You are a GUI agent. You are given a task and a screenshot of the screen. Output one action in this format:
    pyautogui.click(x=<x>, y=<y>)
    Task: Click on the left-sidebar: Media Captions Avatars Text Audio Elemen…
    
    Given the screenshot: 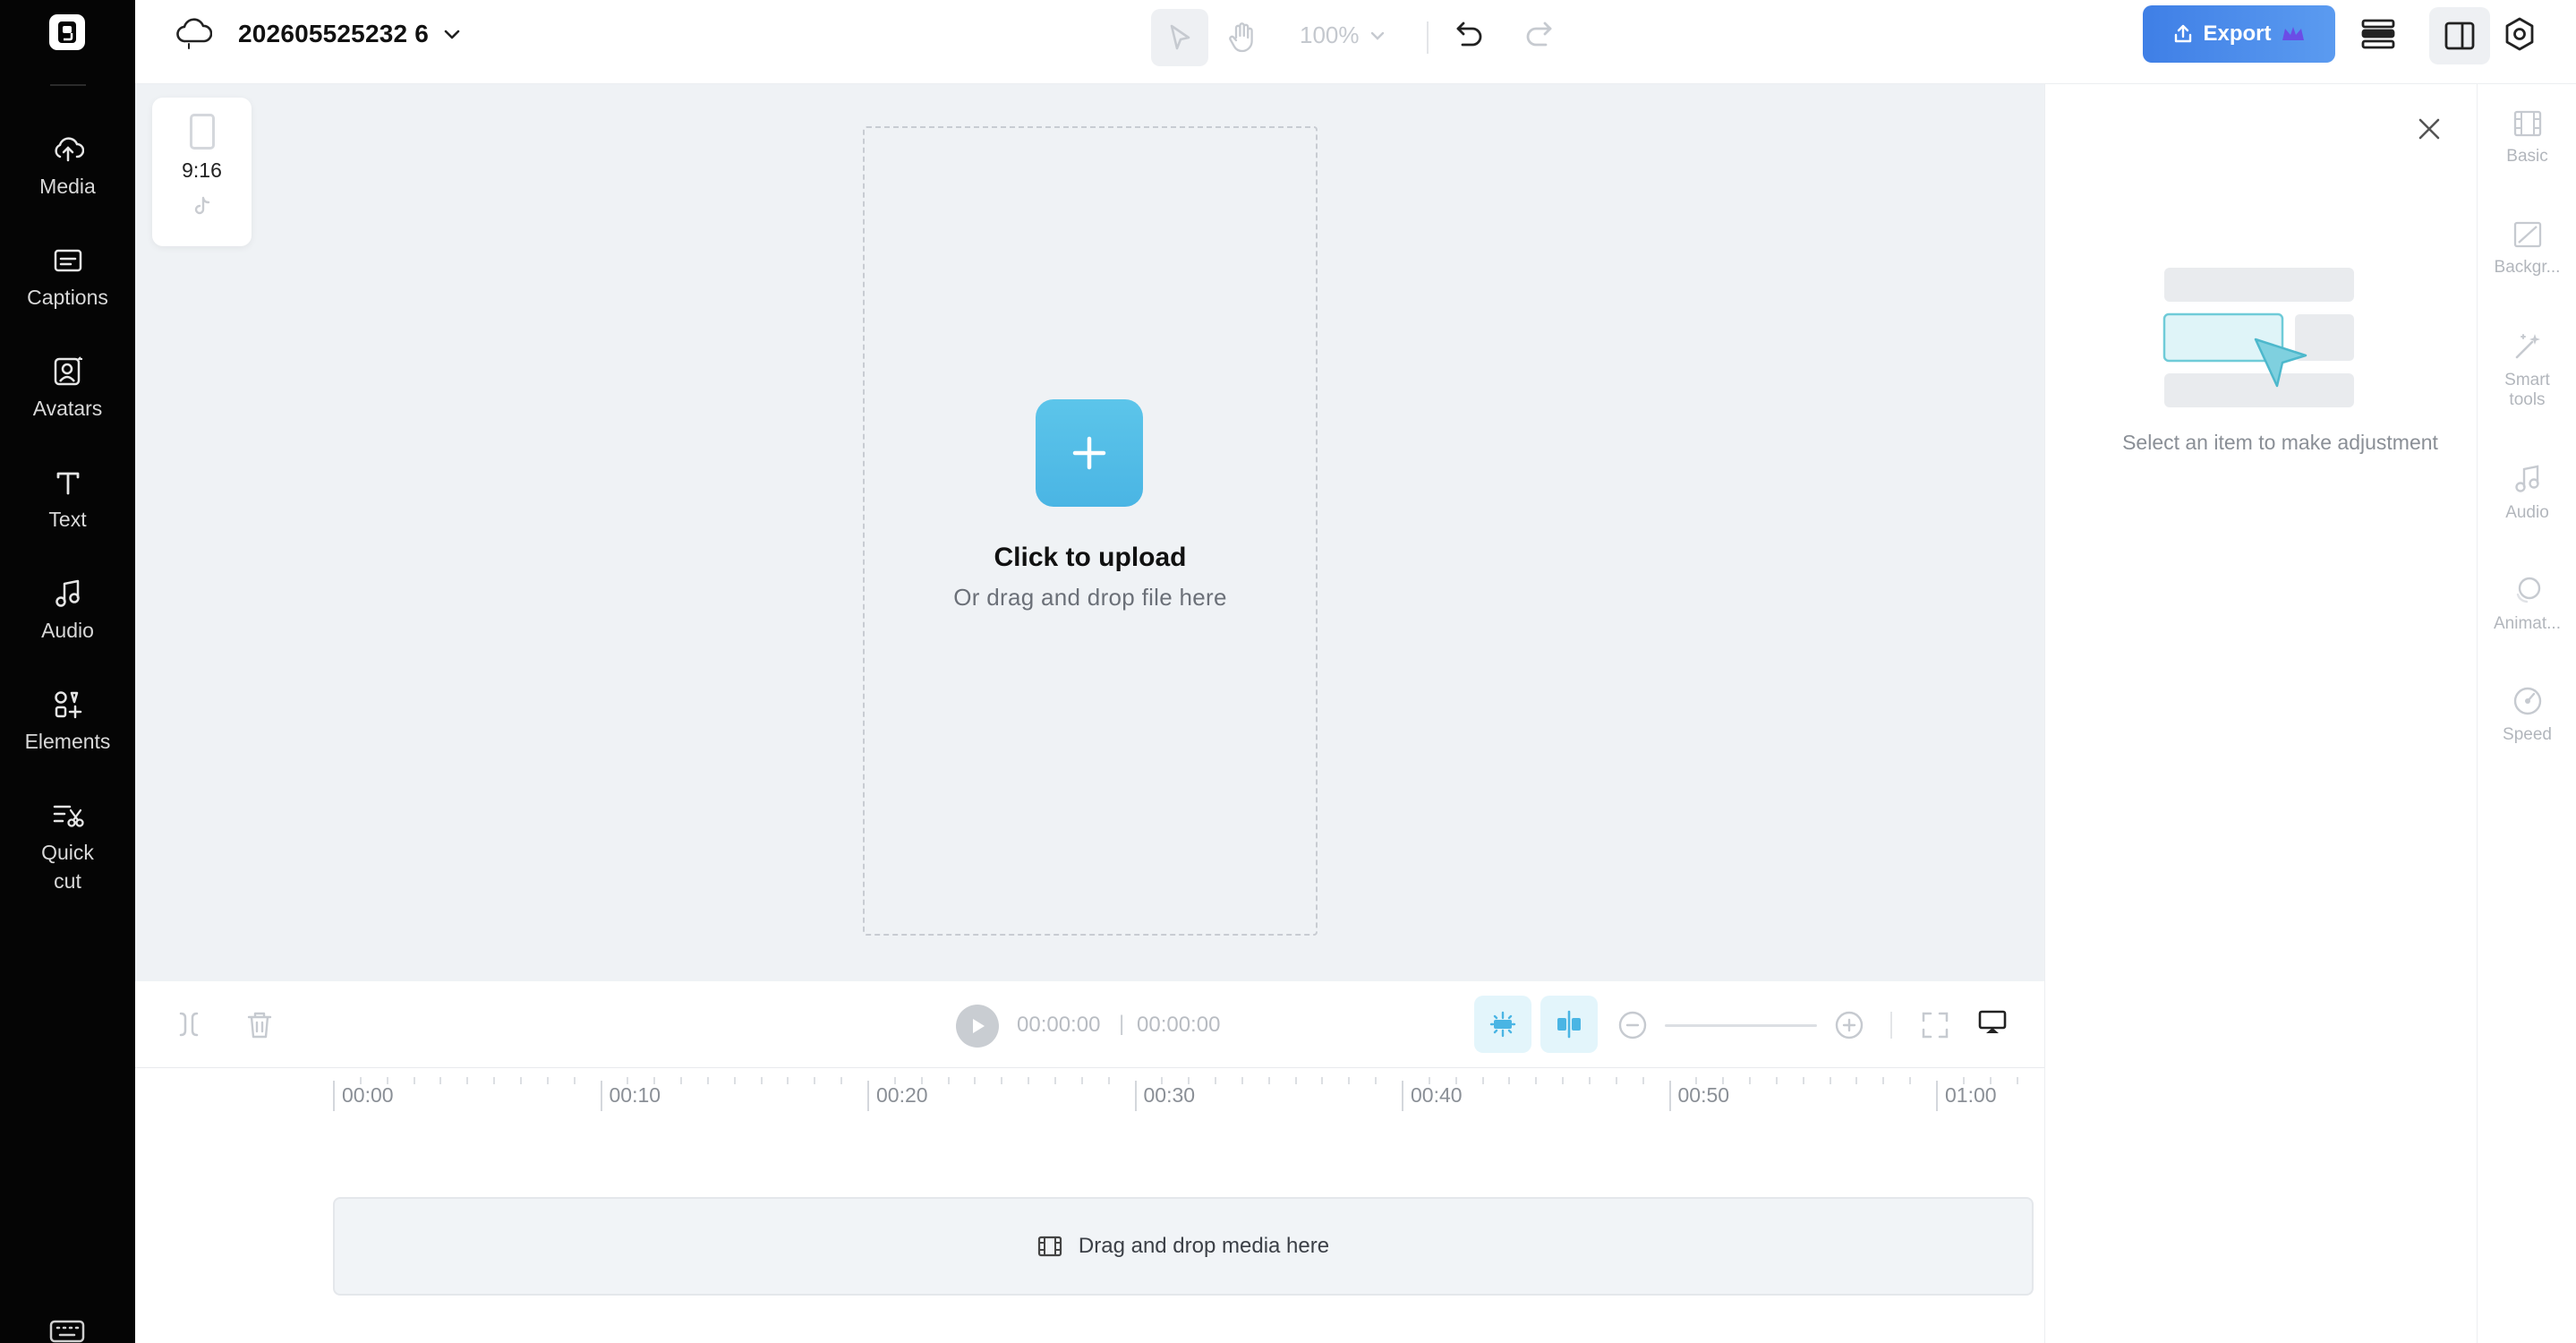 What is the action you would take?
    pyautogui.click(x=67, y=671)
    